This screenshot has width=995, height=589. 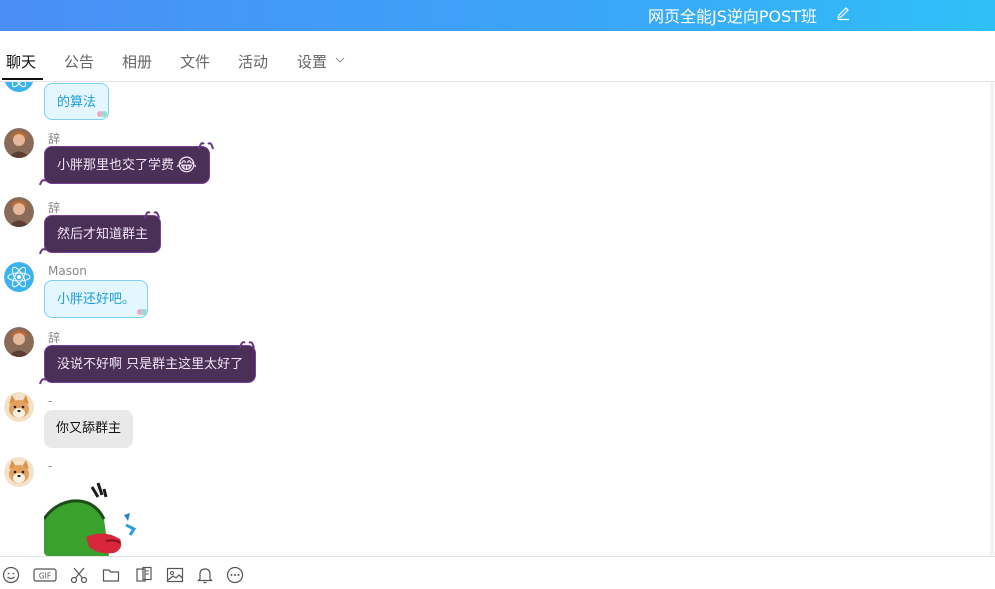 What do you see at coordinates (175, 575) in the screenshot?
I see `image-icon` at bounding box center [175, 575].